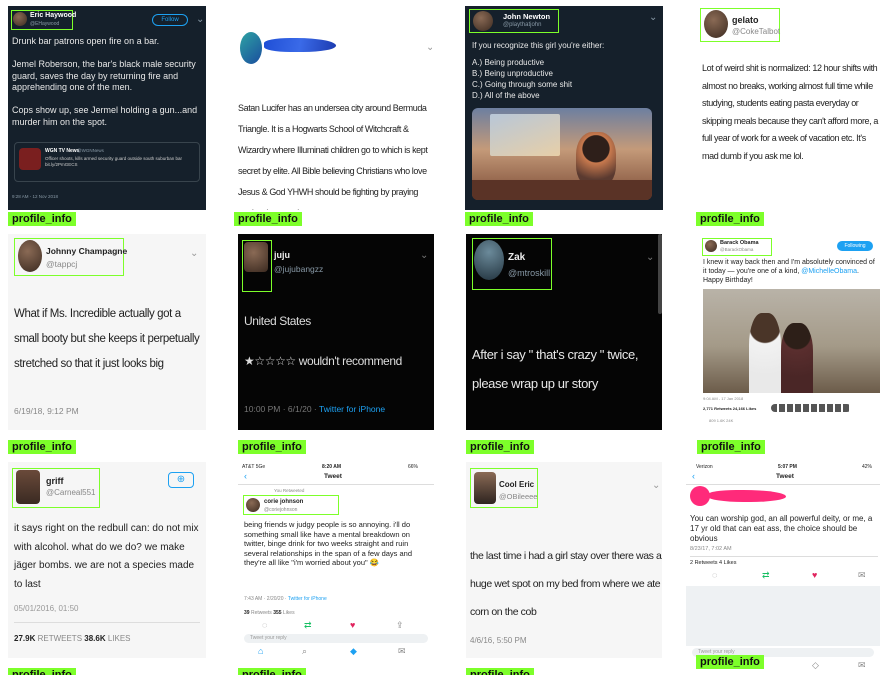 The width and height of the screenshot is (880, 675). What do you see at coordinates (787, 467) in the screenshot?
I see `status-clock: 5:07 PM` at bounding box center [787, 467].